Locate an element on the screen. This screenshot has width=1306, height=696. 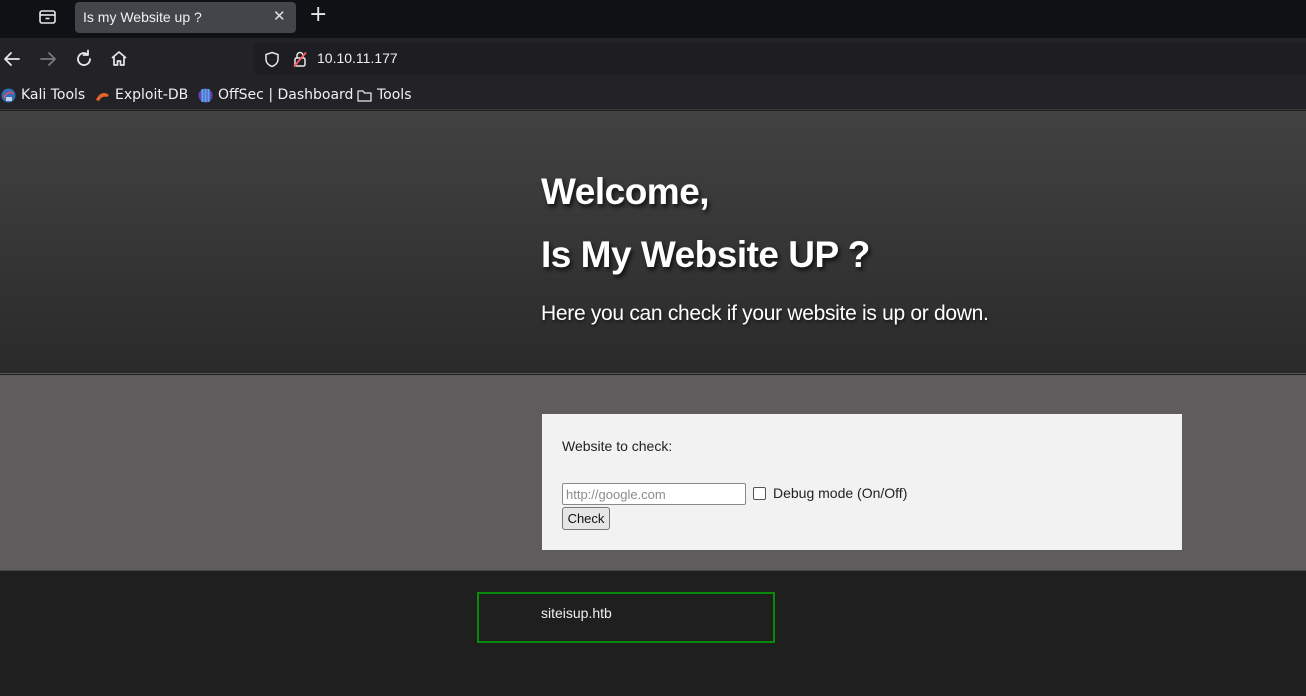
forward-arrow-icon is located at coordinates (48, 59).